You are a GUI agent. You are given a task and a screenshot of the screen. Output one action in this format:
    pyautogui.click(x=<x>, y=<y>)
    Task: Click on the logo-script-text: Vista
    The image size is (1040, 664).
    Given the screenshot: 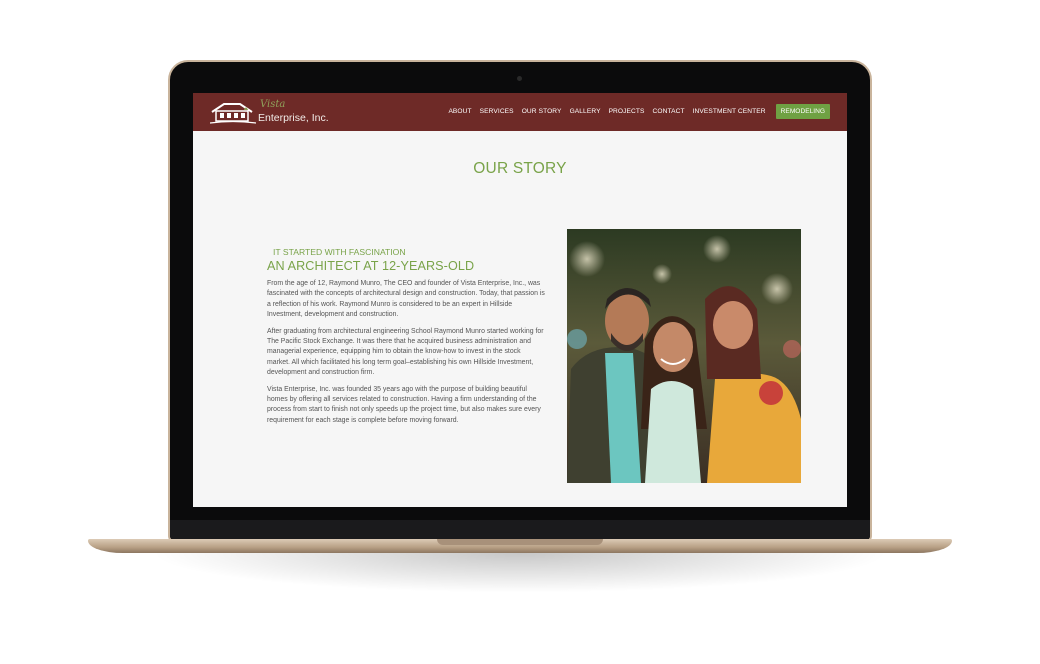 What is the action you would take?
    pyautogui.click(x=273, y=104)
    